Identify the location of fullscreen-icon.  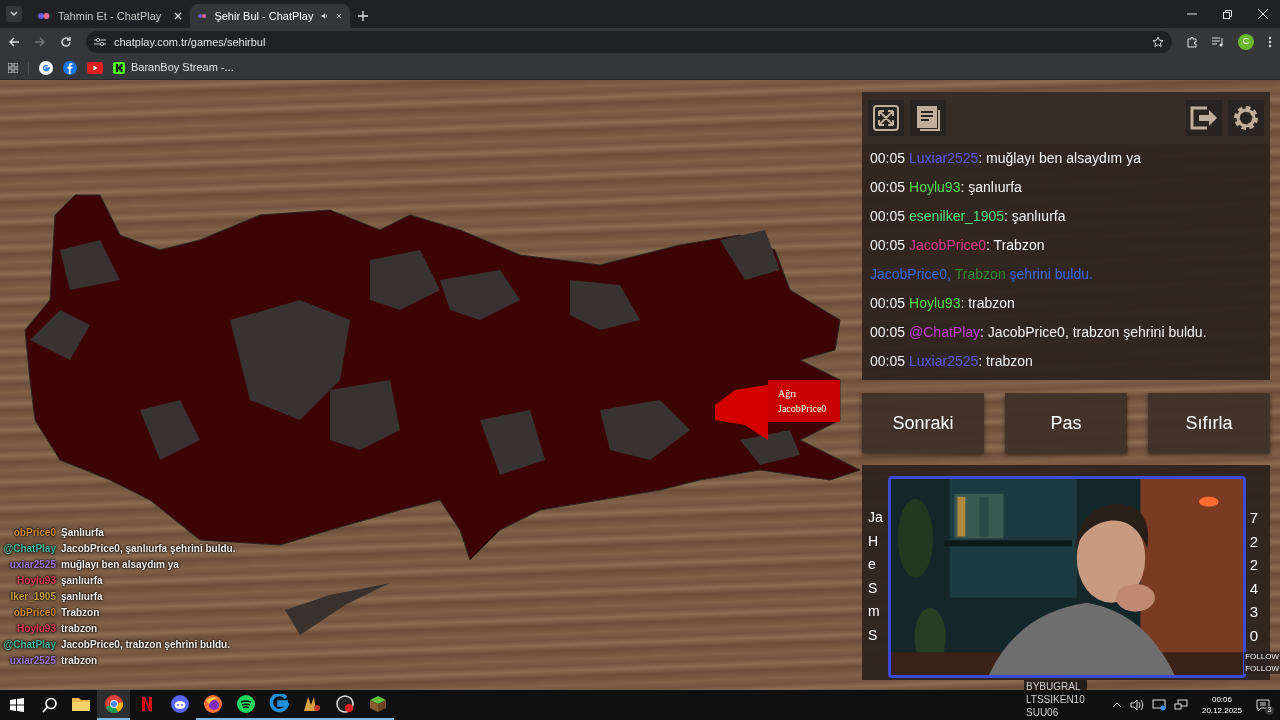
(886, 118).